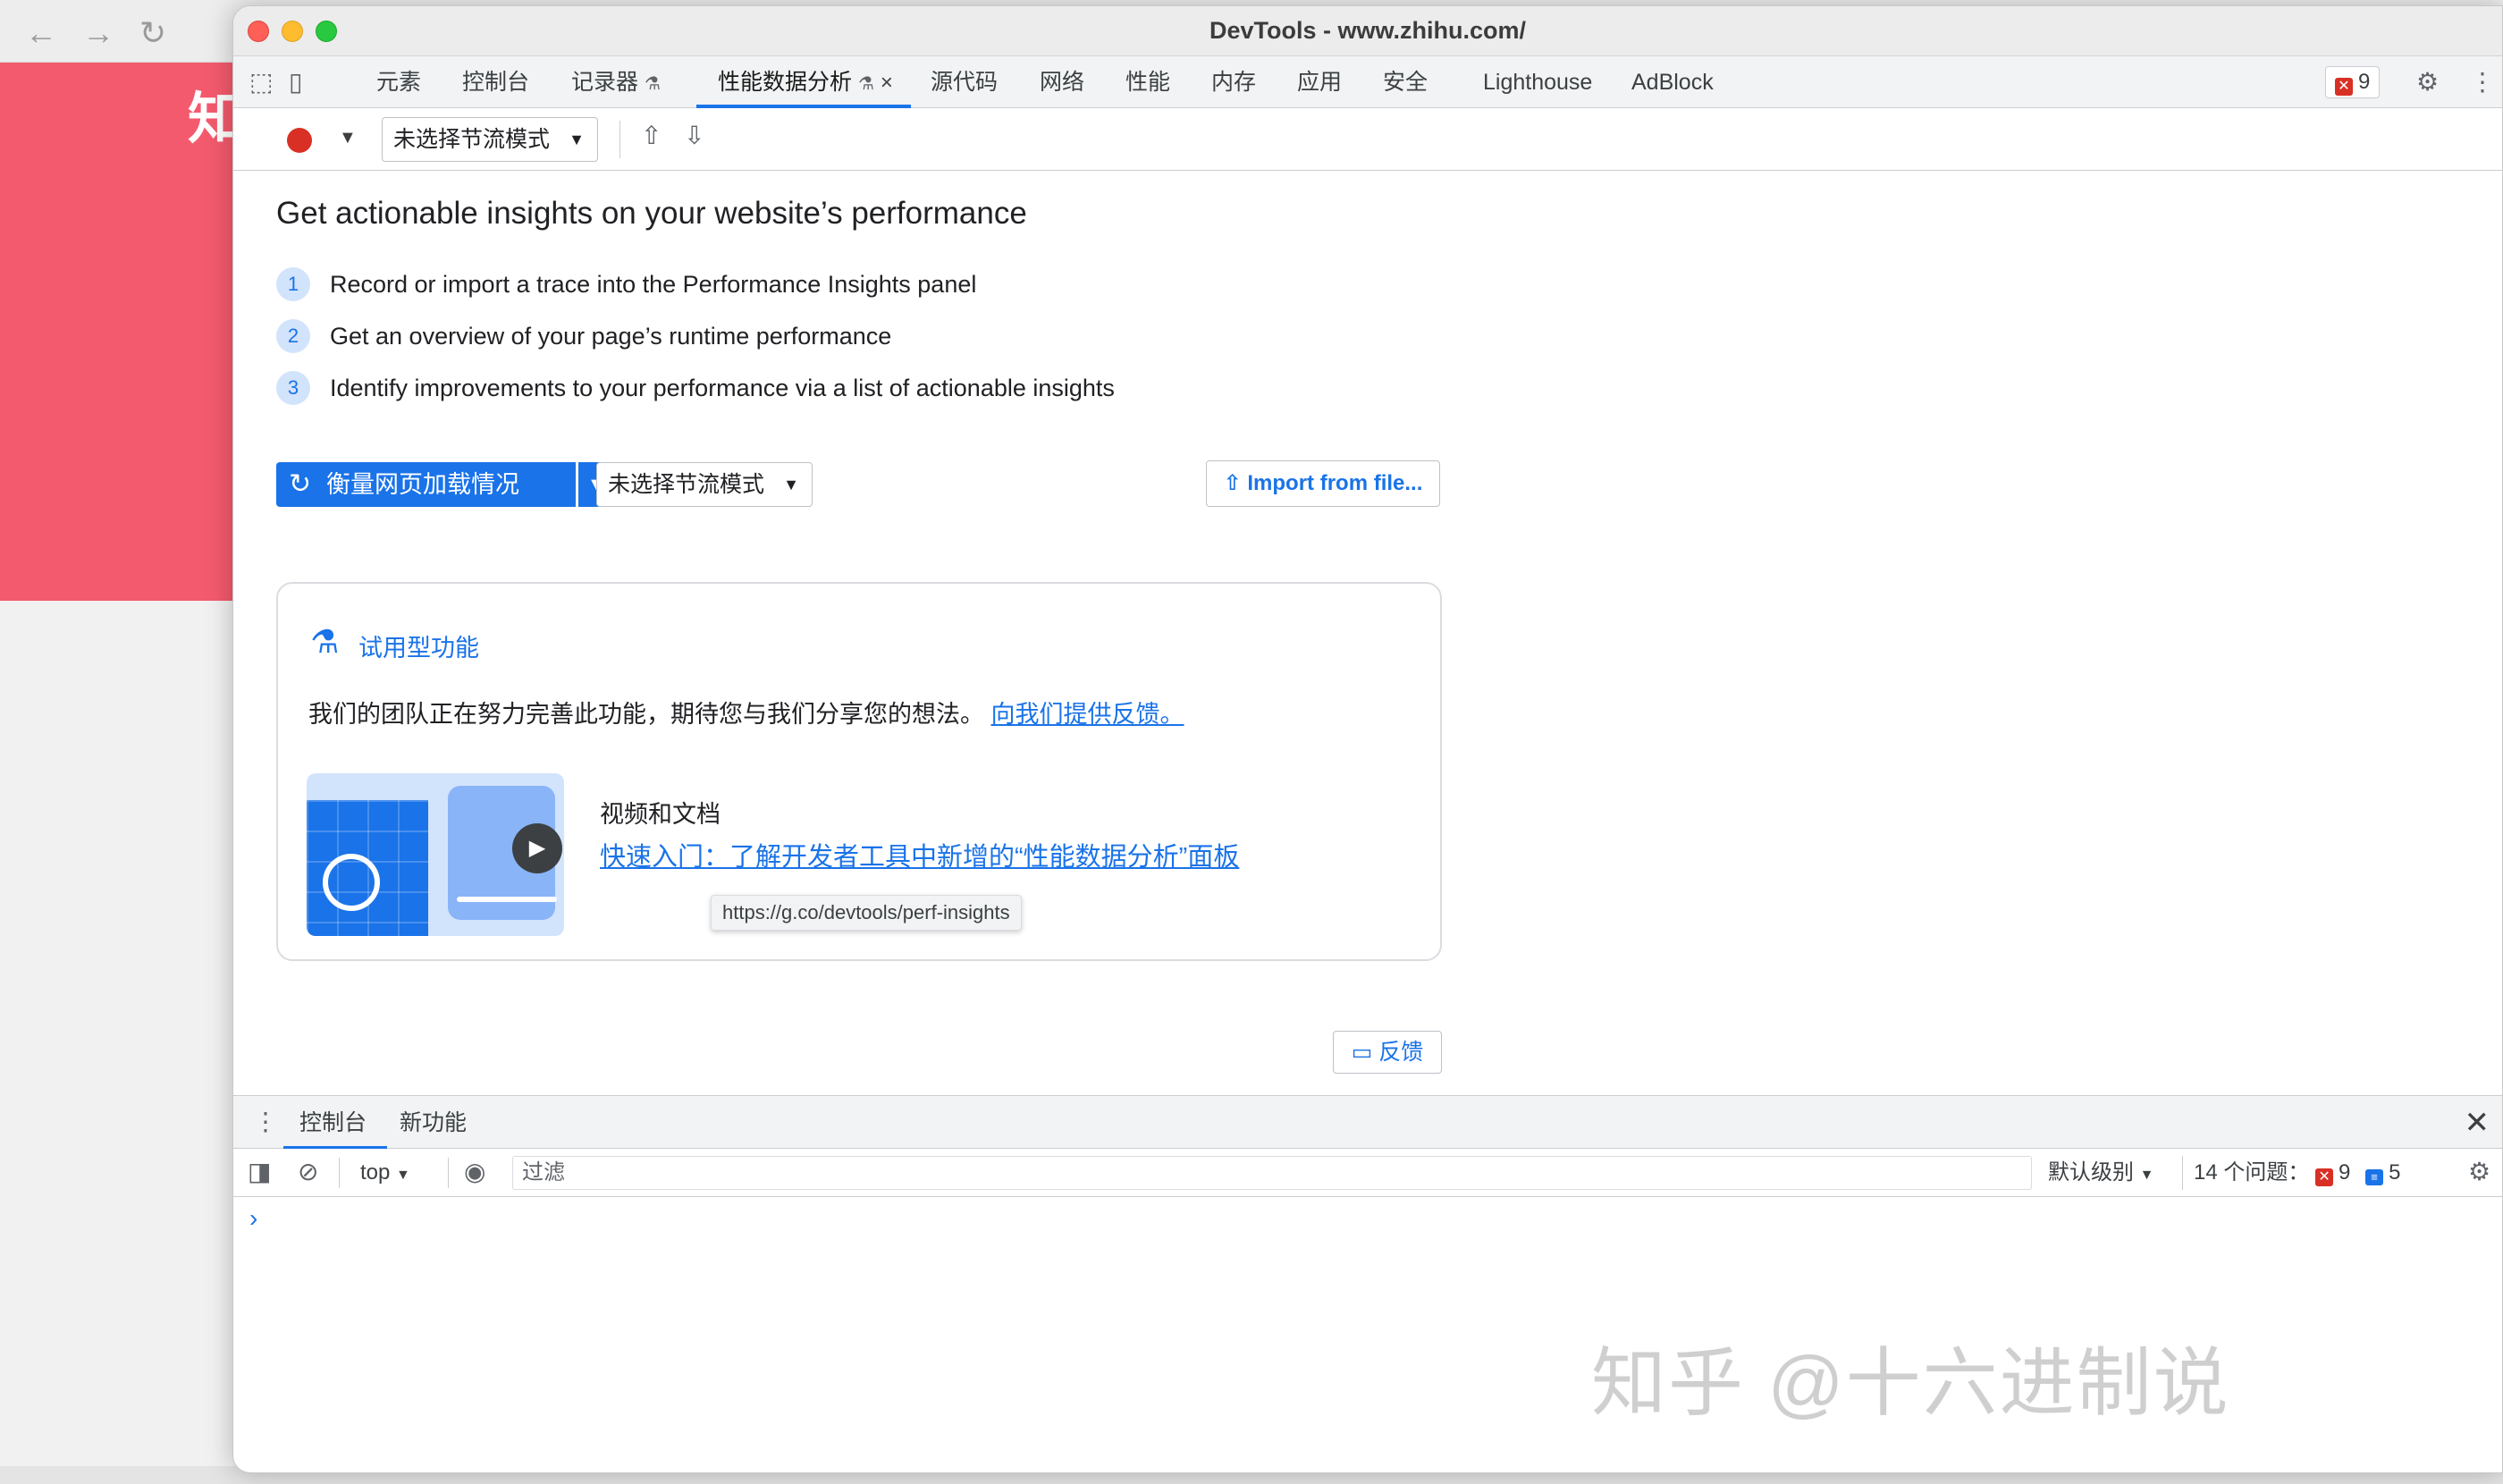  I want to click on throttle-select-value: 未选择节流模式, so click(472, 139).